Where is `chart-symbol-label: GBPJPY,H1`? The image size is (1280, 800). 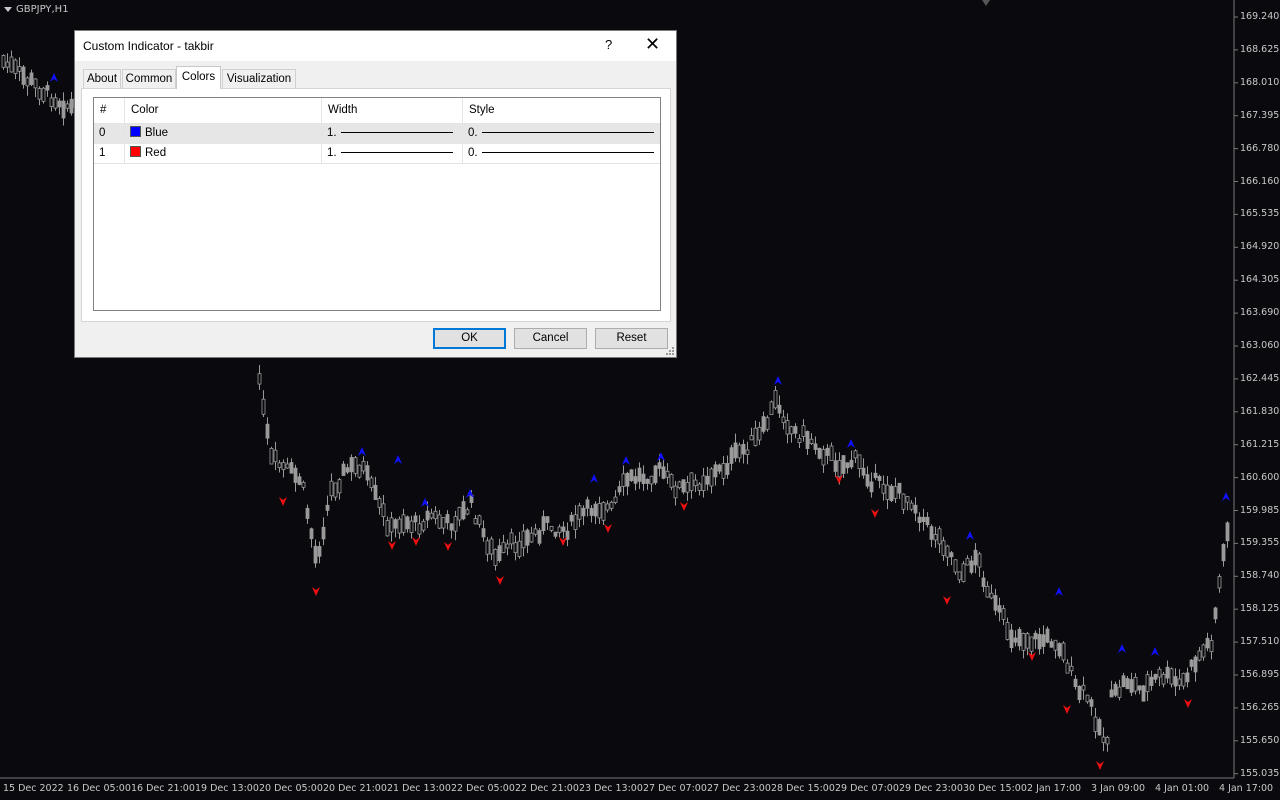
chart-symbol-label: GBPJPY,H1 is located at coordinates (36, 9).